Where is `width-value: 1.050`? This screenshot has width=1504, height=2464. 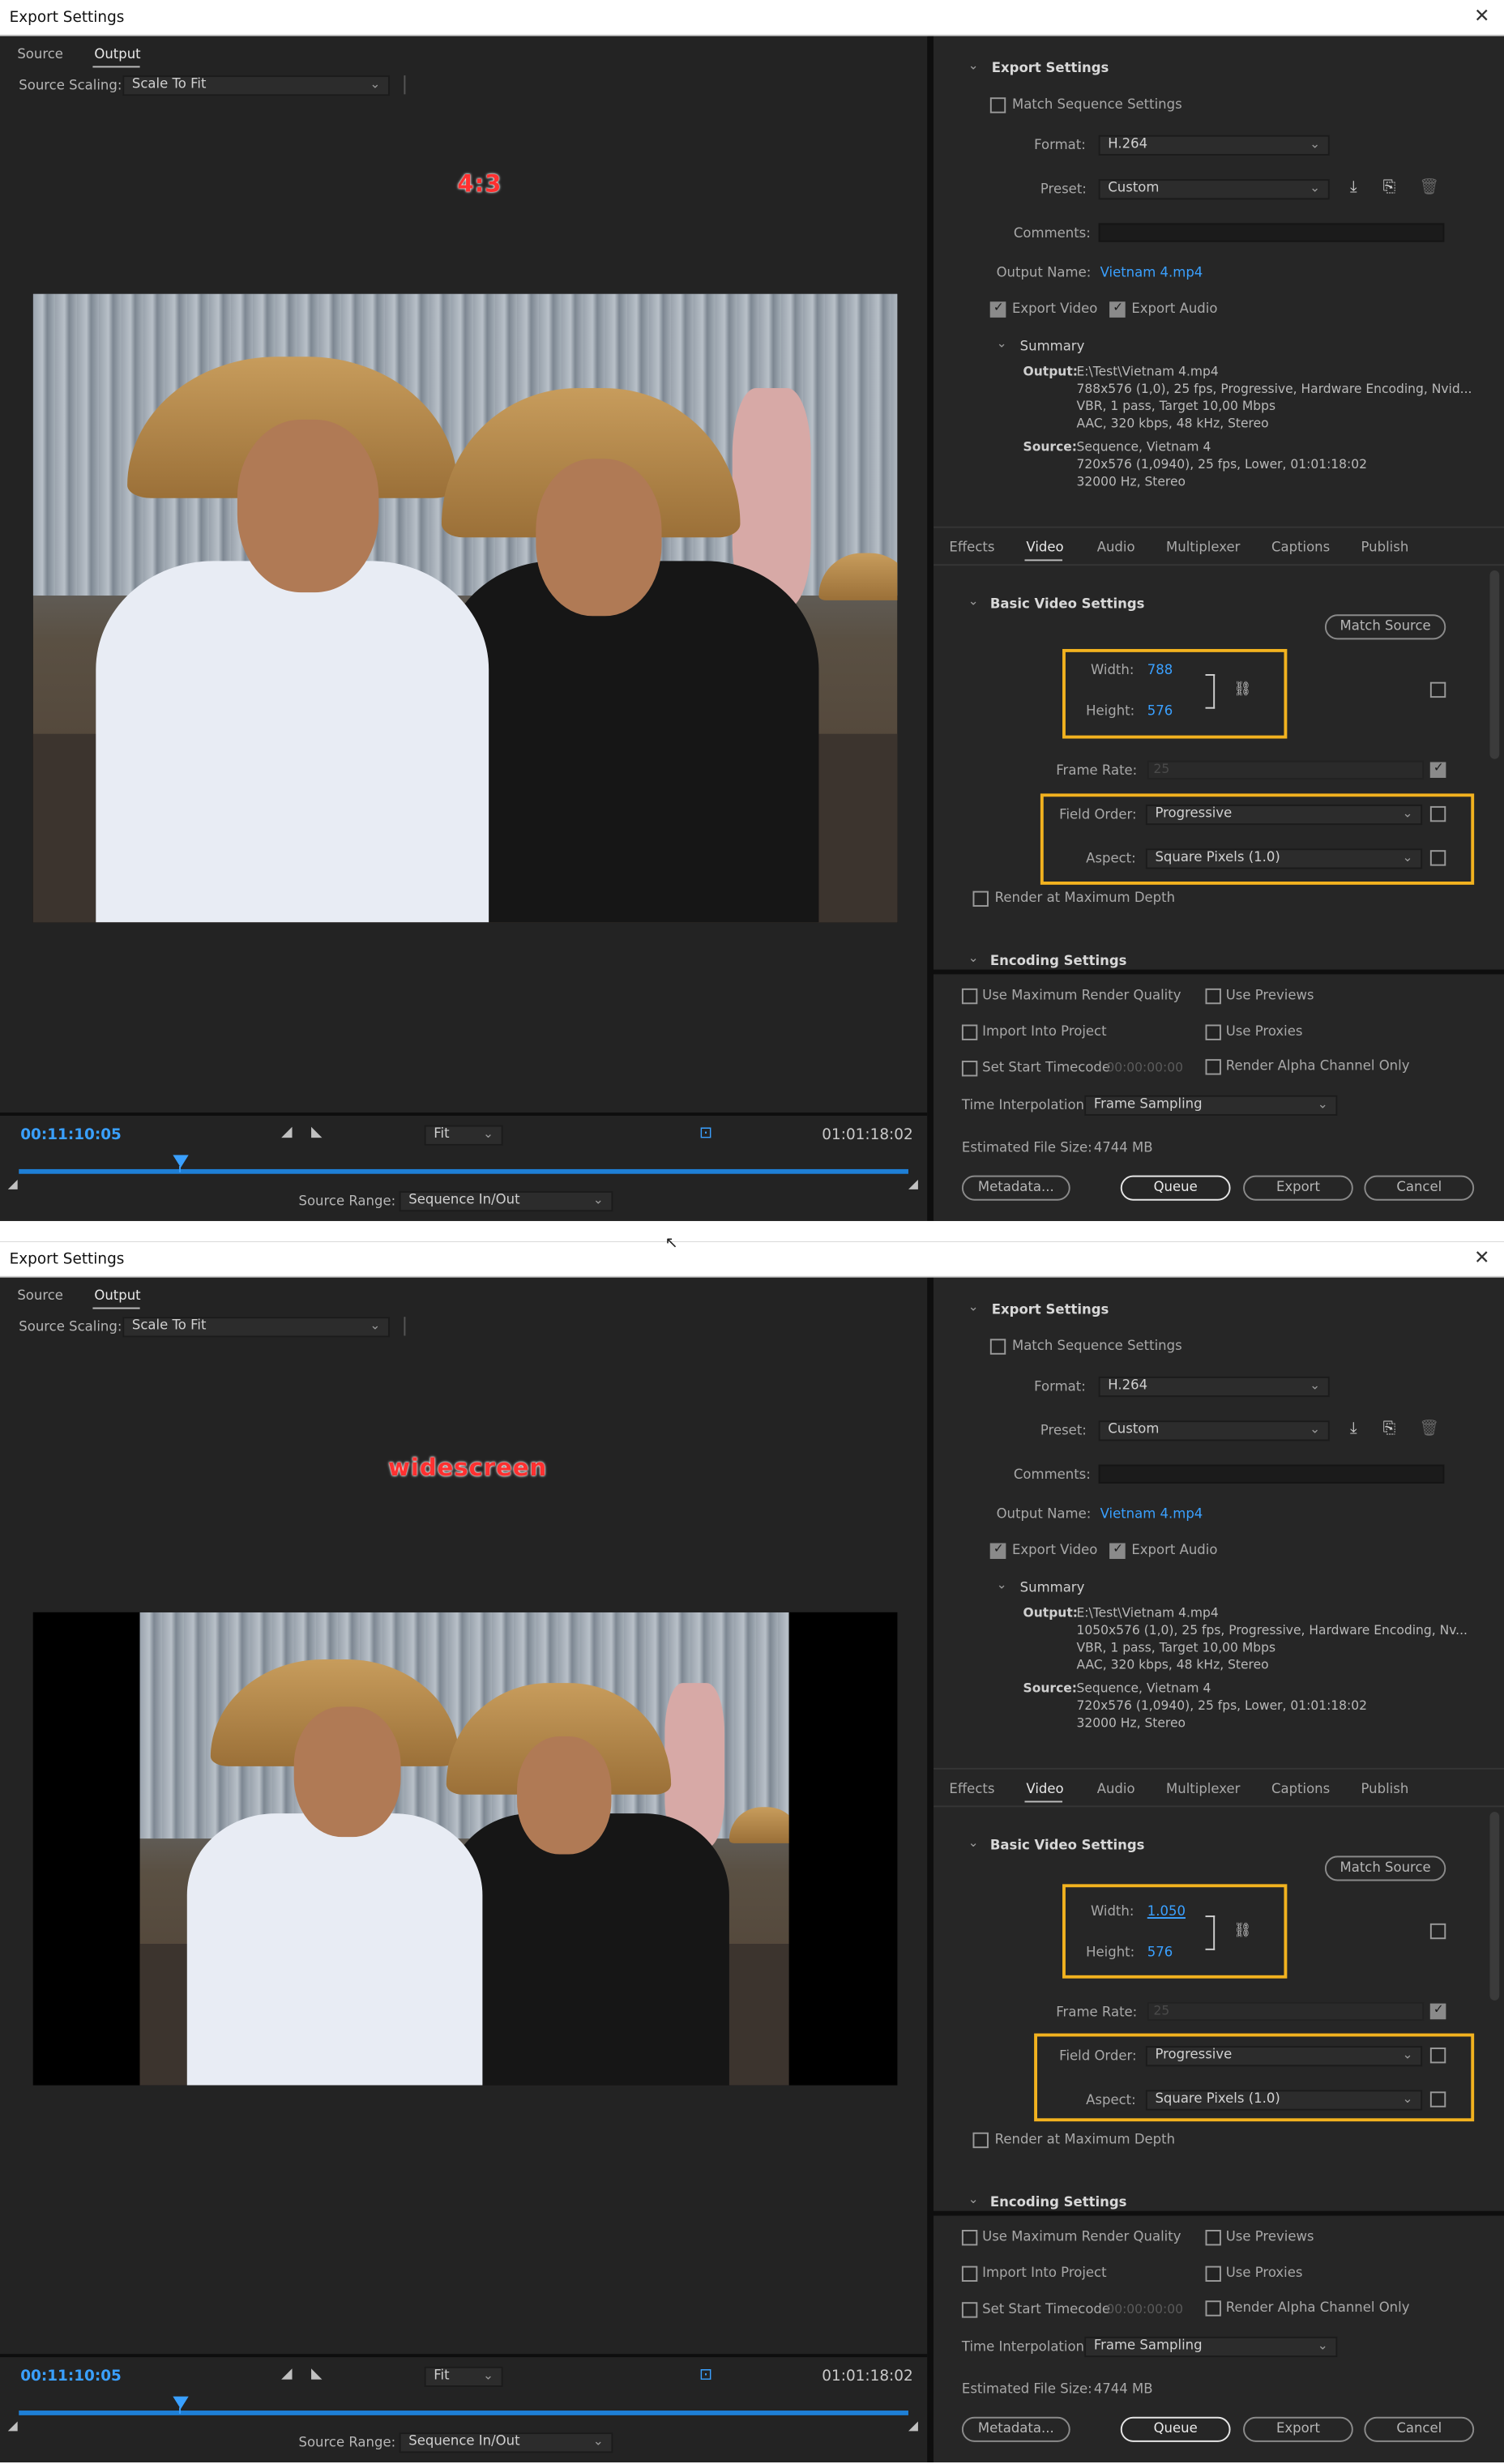 width-value: 1.050 is located at coordinates (1166, 1912).